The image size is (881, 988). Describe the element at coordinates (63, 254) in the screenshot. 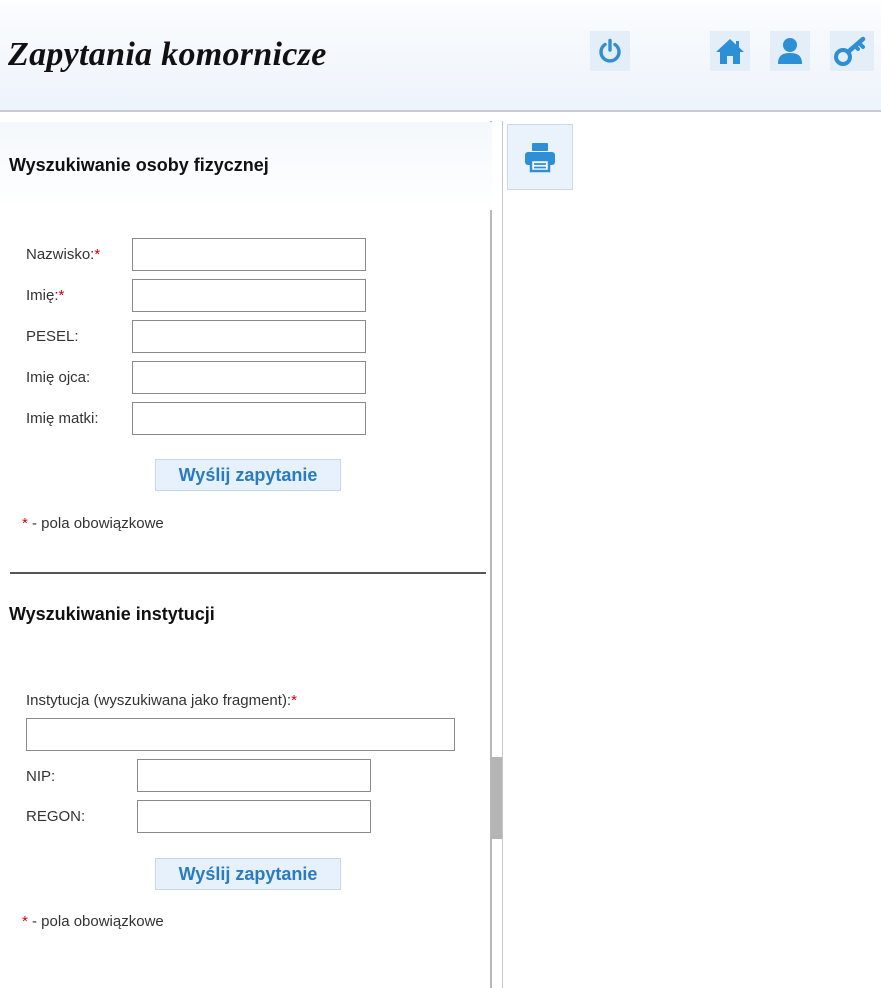

I see `surname-label: Nazwisko:*` at that location.